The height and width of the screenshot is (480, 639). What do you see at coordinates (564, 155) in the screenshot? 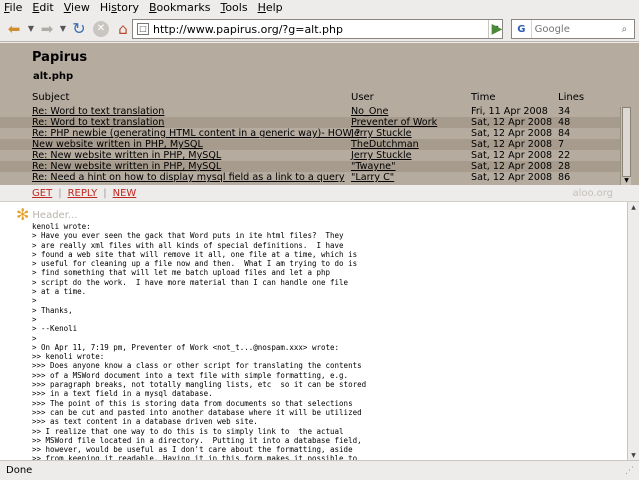
I see `thread-lines: 22` at bounding box center [564, 155].